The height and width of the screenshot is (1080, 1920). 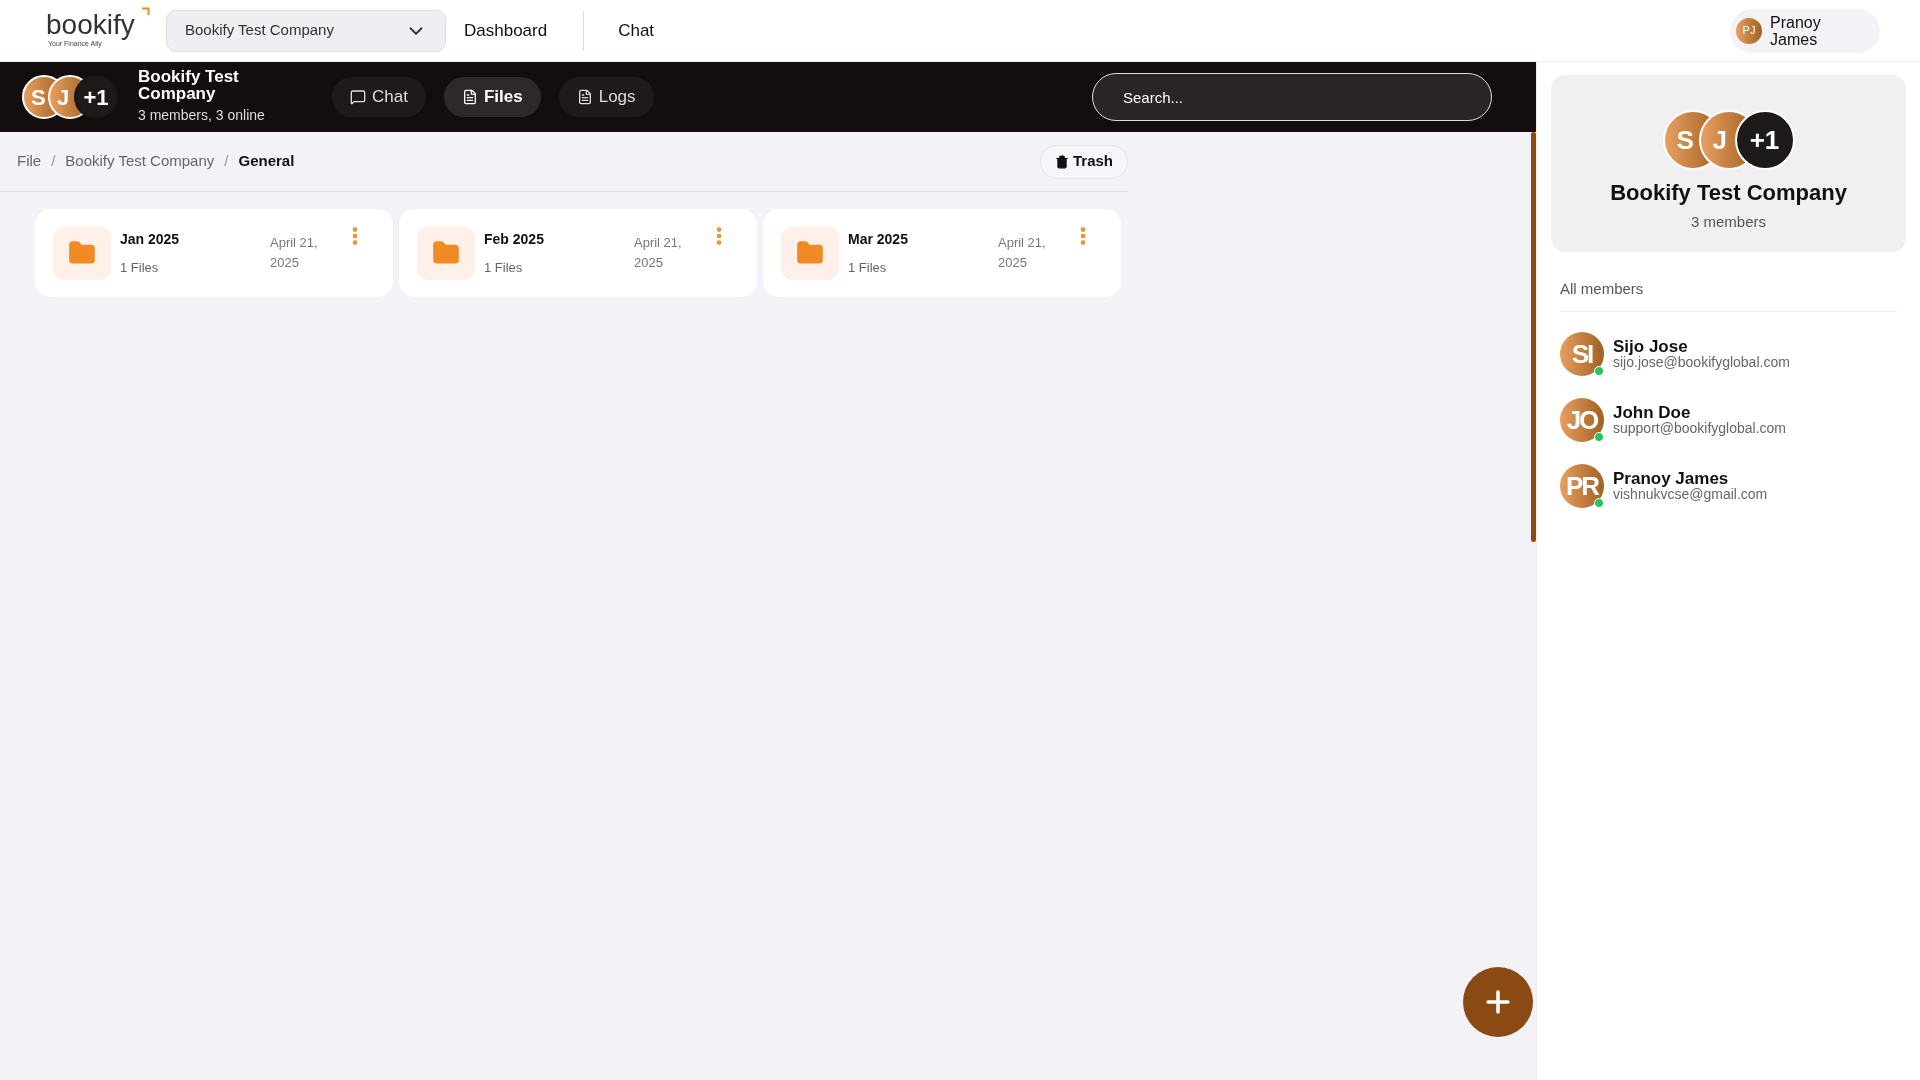 What do you see at coordinates (1728, 193) in the screenshot?
I see `group-card-title: Bookify Test Company` at bounding box center [1728, 193].